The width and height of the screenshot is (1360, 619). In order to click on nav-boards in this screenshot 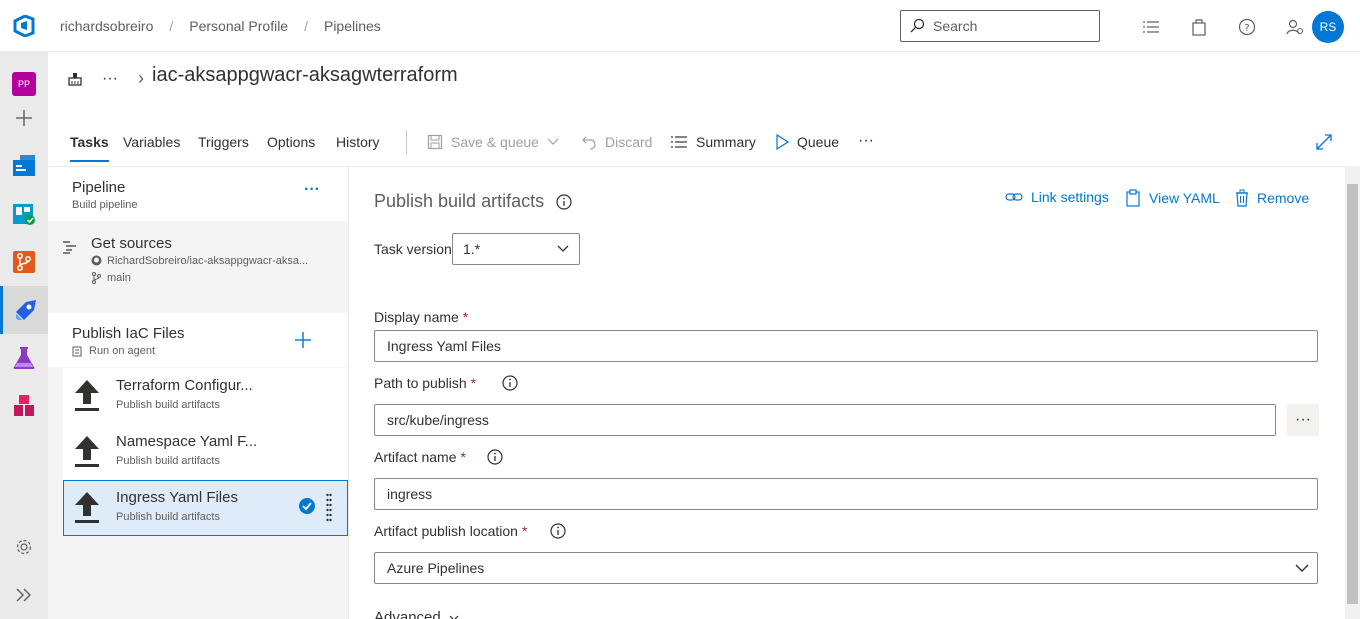, I will do `click(24, 214)`.